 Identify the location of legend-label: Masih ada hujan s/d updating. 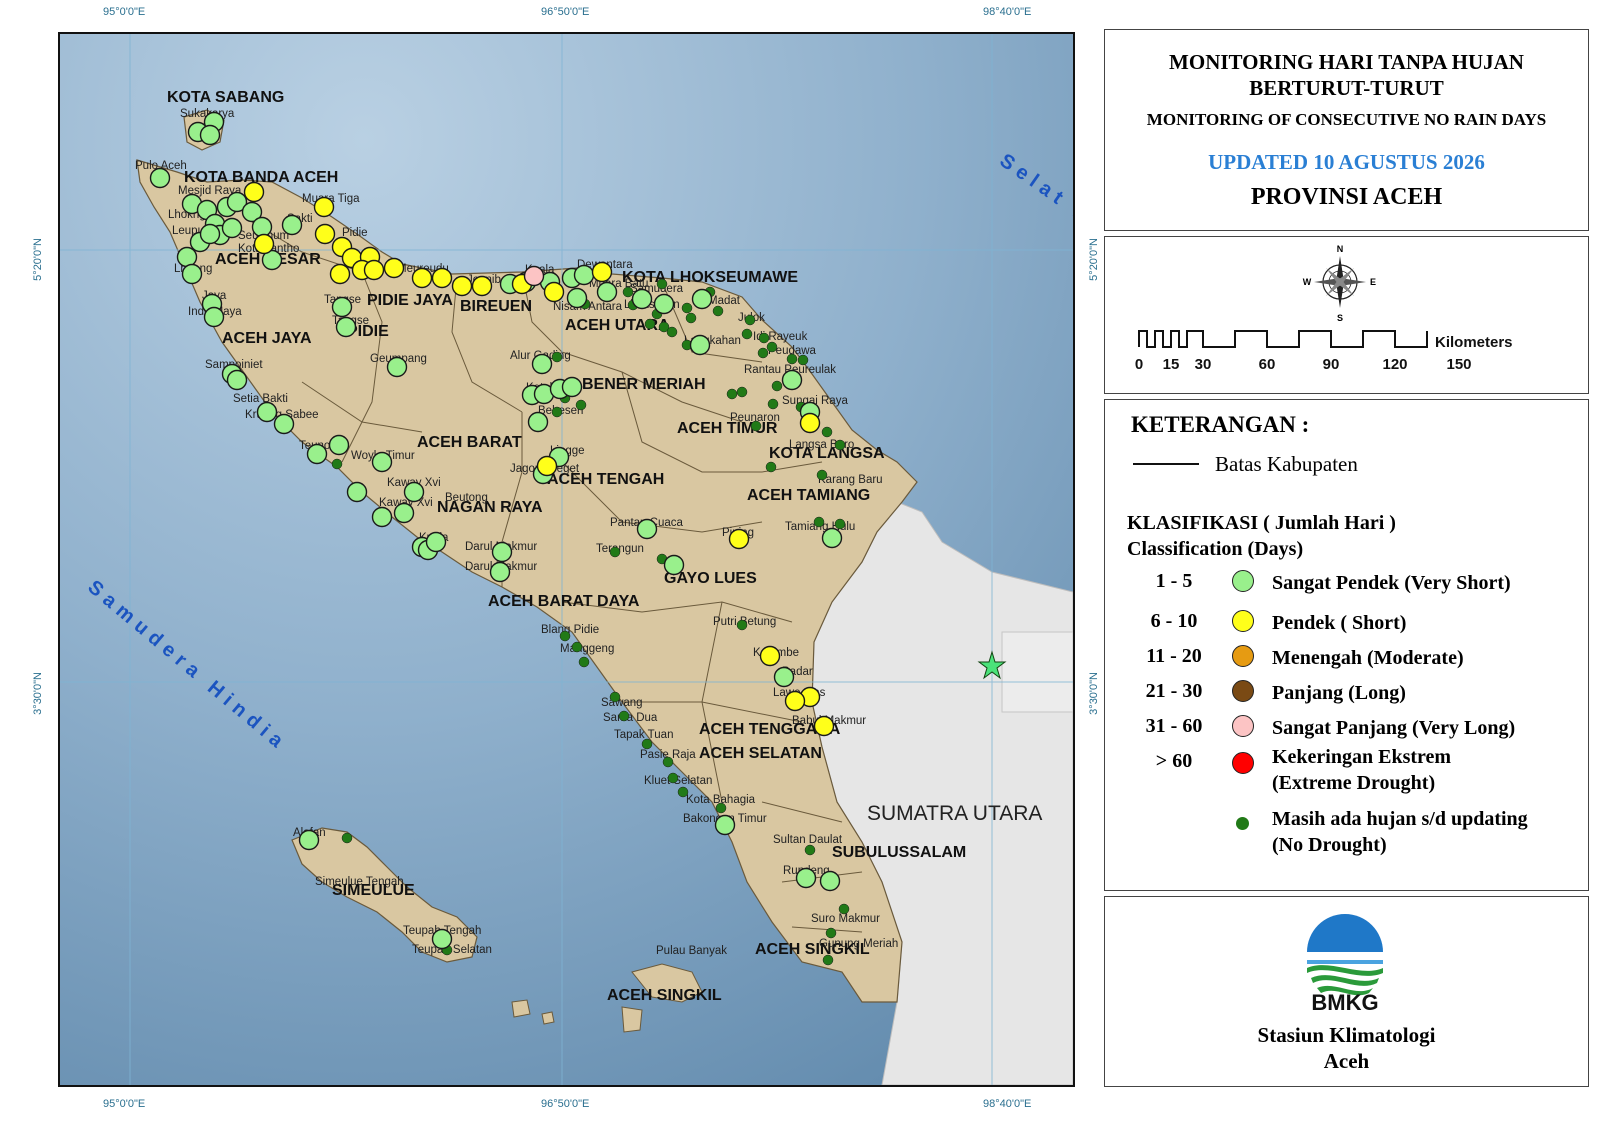
(1400, 819).